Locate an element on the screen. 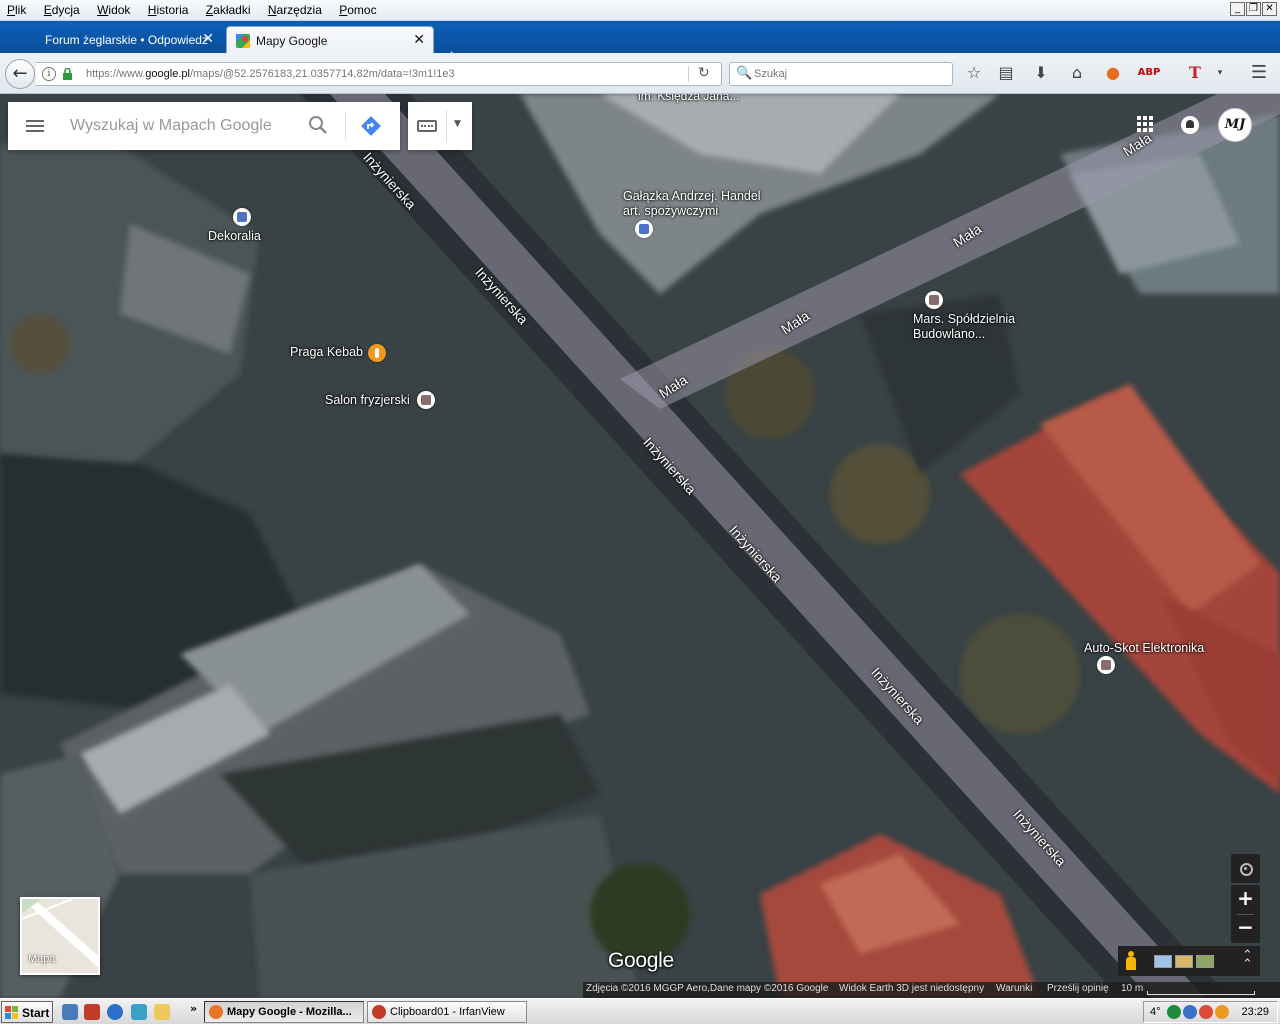 Image resolution: width=1280 pixels, height=1024 pixels. folder-quick-icon is located at coordinates (162, 1012).